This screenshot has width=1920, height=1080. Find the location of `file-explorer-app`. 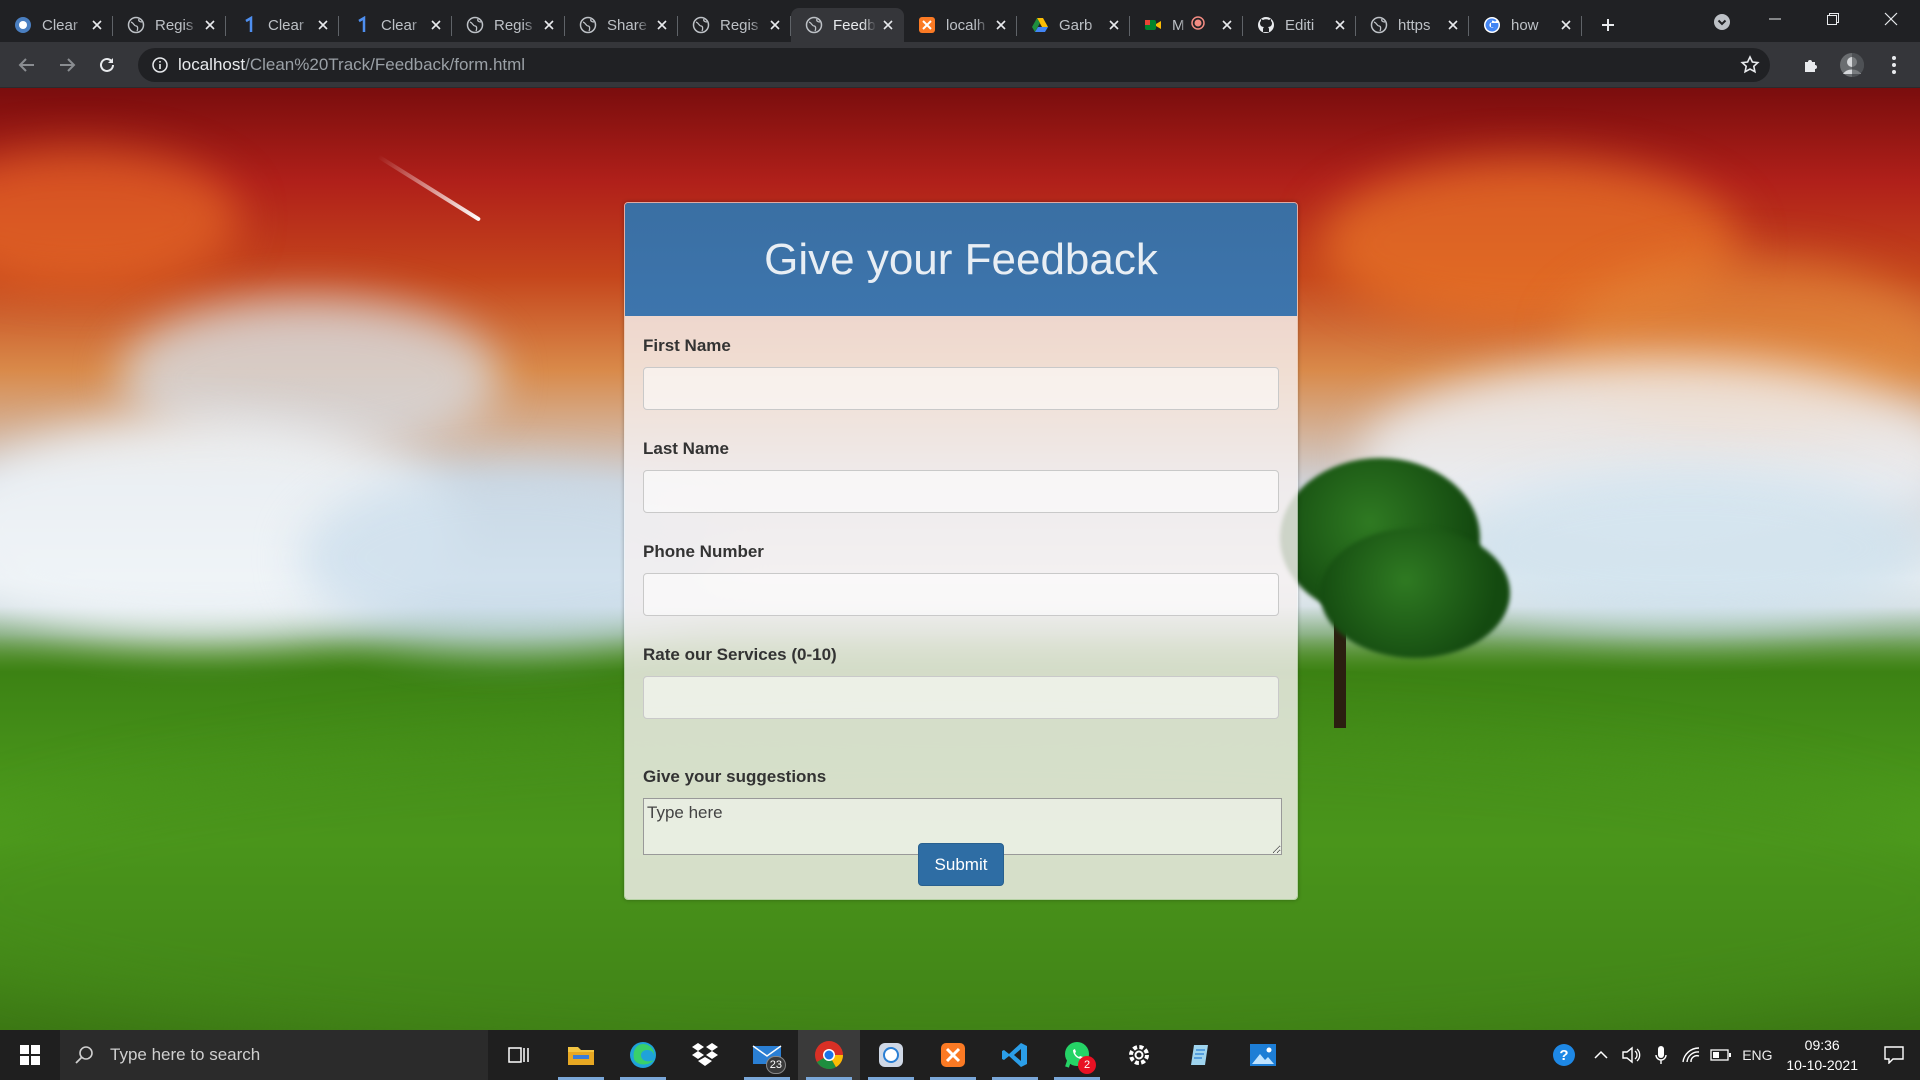

file-explorer-app is located at coordinates (581, 1055).